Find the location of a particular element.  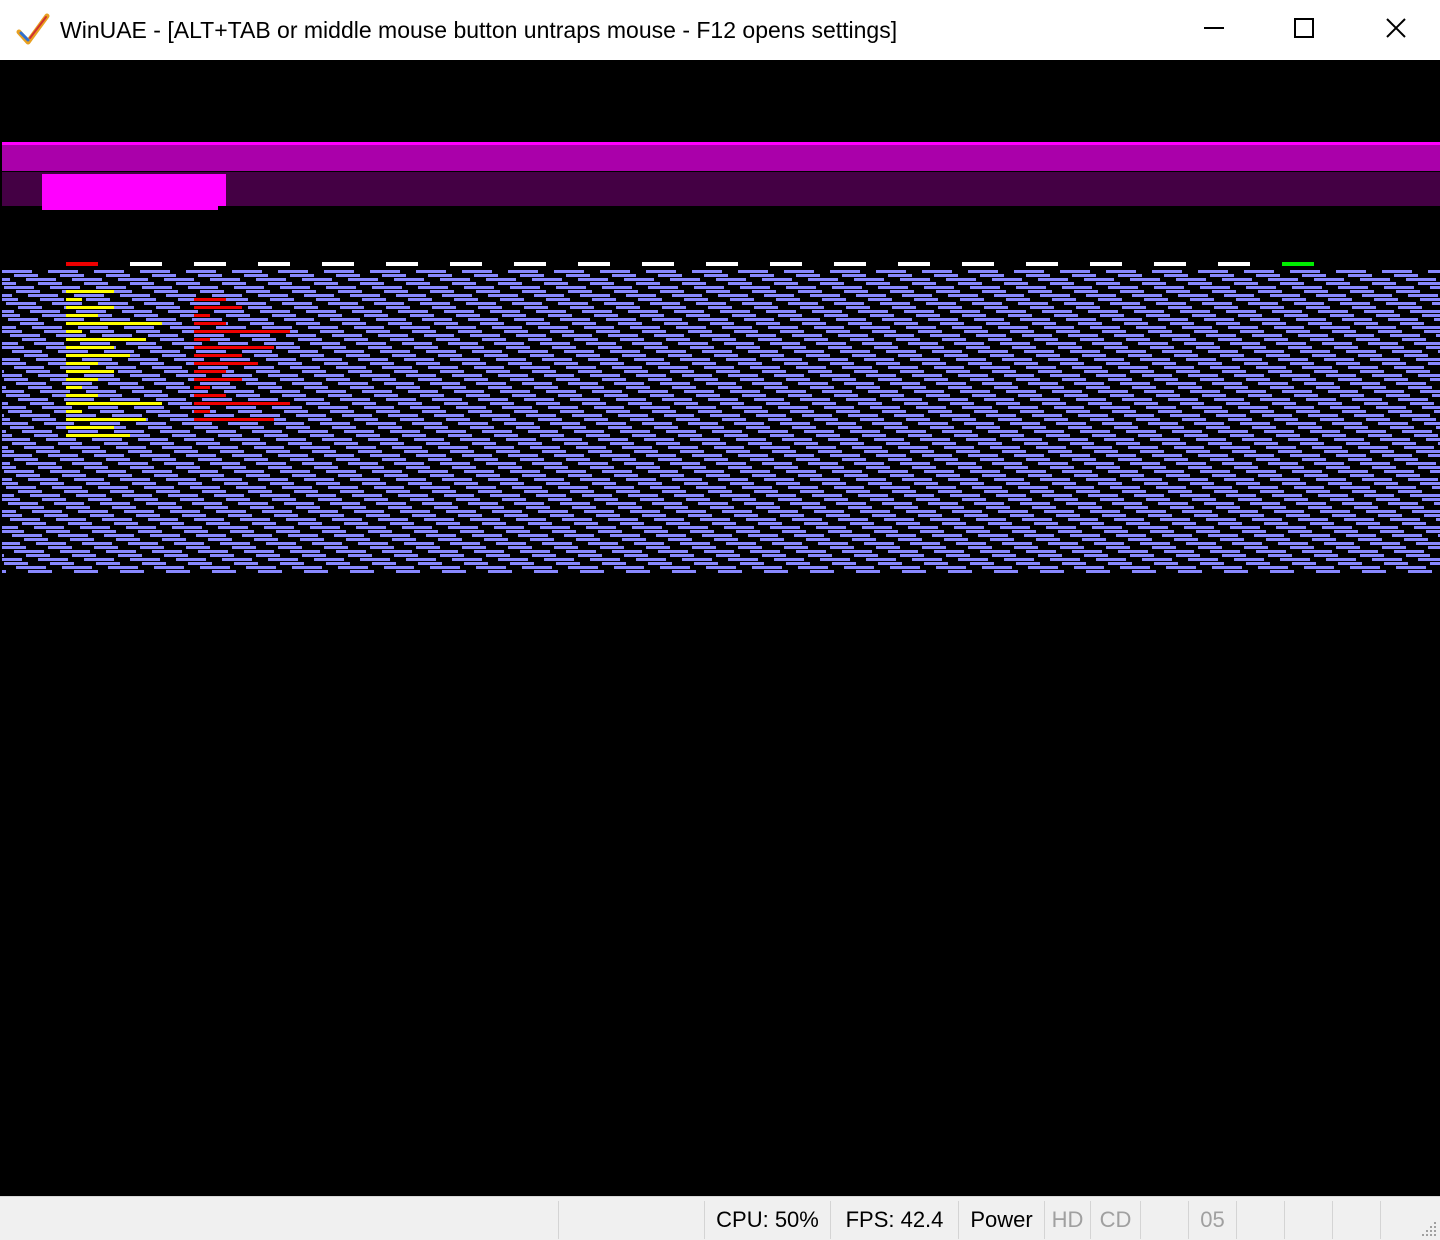

maximize-button is located at coordinates (1304, 28).